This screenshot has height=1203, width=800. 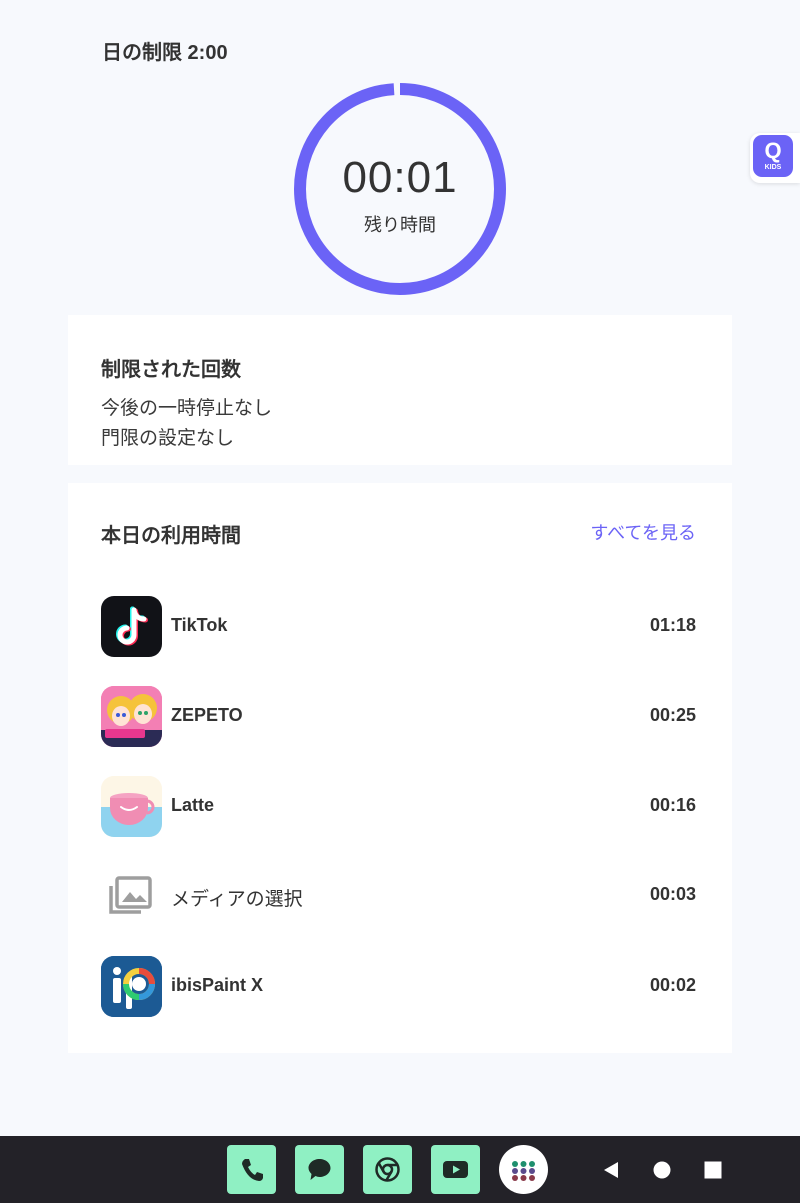 I want to click on app-name: ZEPETO, so click(x=207, y=715).